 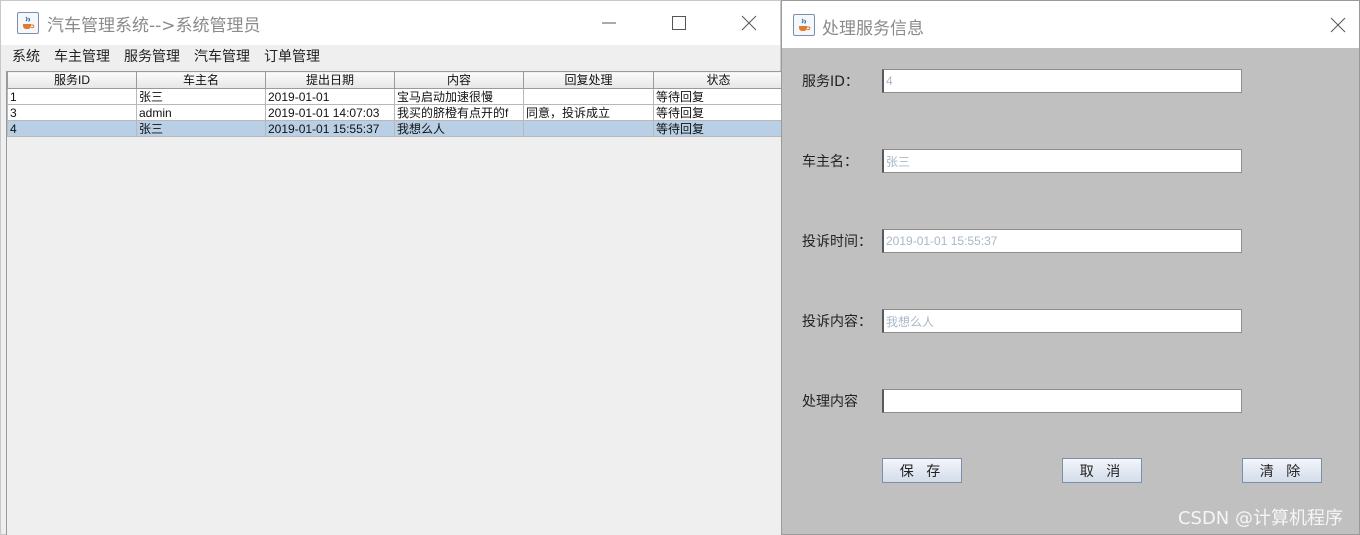 What do you see at coordinates (72, 80) in the screenshot?
I see `column-header-service-id: 服务ID` at bounding box center [72, 80].